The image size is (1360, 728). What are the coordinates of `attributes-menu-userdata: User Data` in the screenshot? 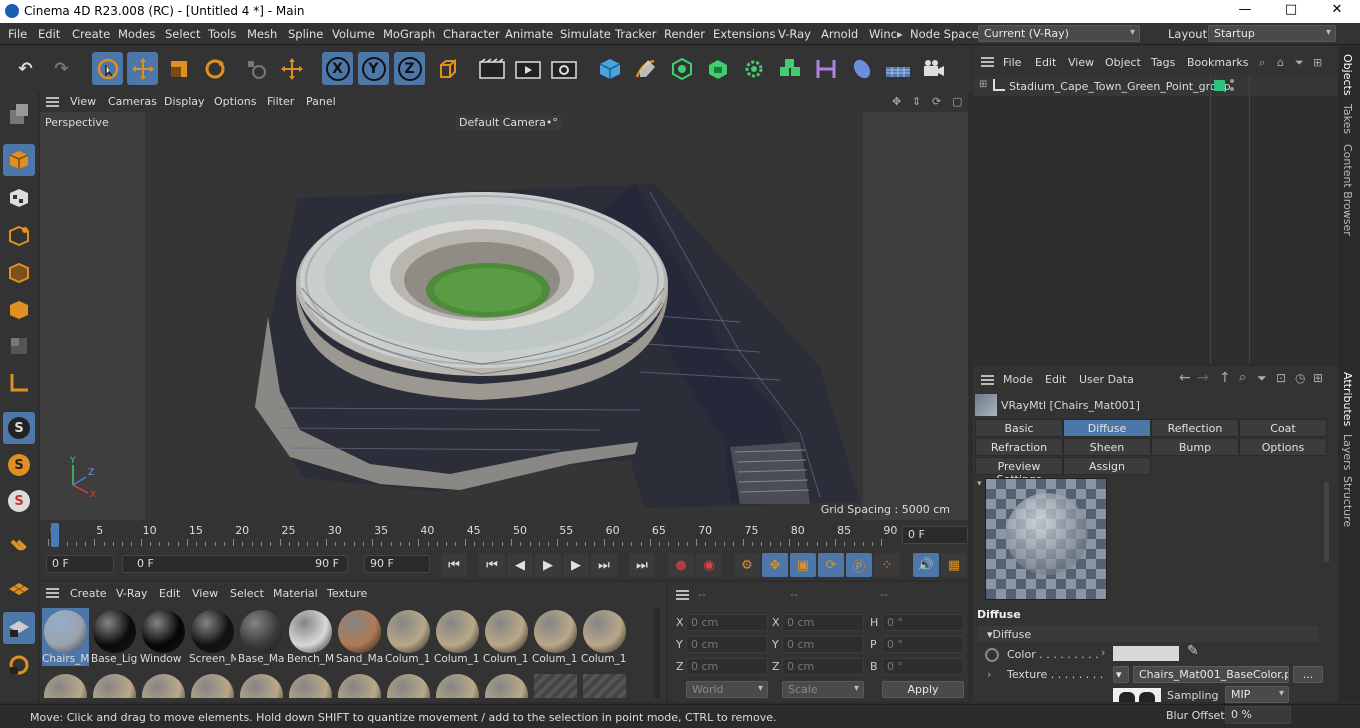 It's located at (1106, 379).